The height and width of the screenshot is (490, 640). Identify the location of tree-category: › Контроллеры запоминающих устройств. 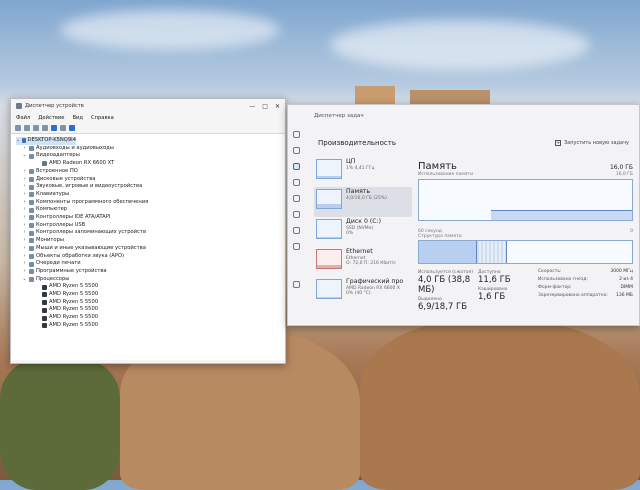
(150, 233).